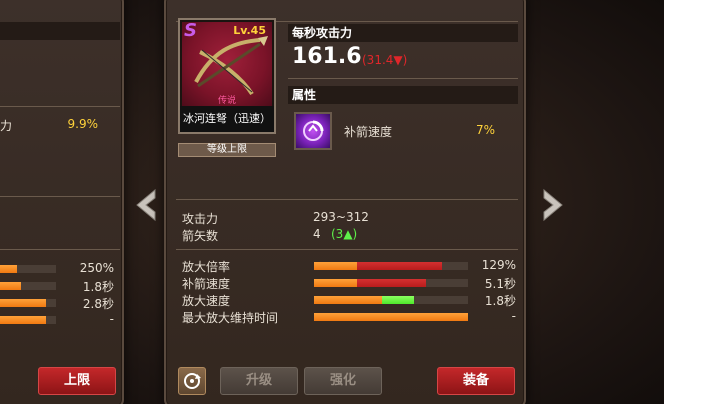 Image resolution: width=720 pixels, height=404 pixels. Describe the element at coordinates (344, 234) in the screenshot. I see `stat-bonus: (3▲)` at that location.